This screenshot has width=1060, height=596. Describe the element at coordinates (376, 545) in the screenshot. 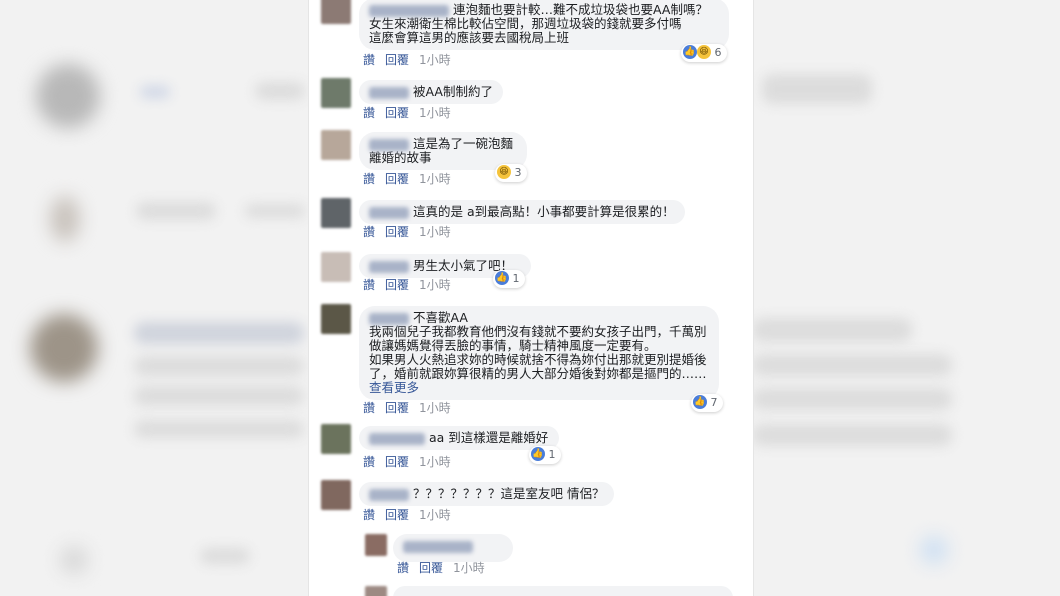

I see `replier-avatar` at that location.